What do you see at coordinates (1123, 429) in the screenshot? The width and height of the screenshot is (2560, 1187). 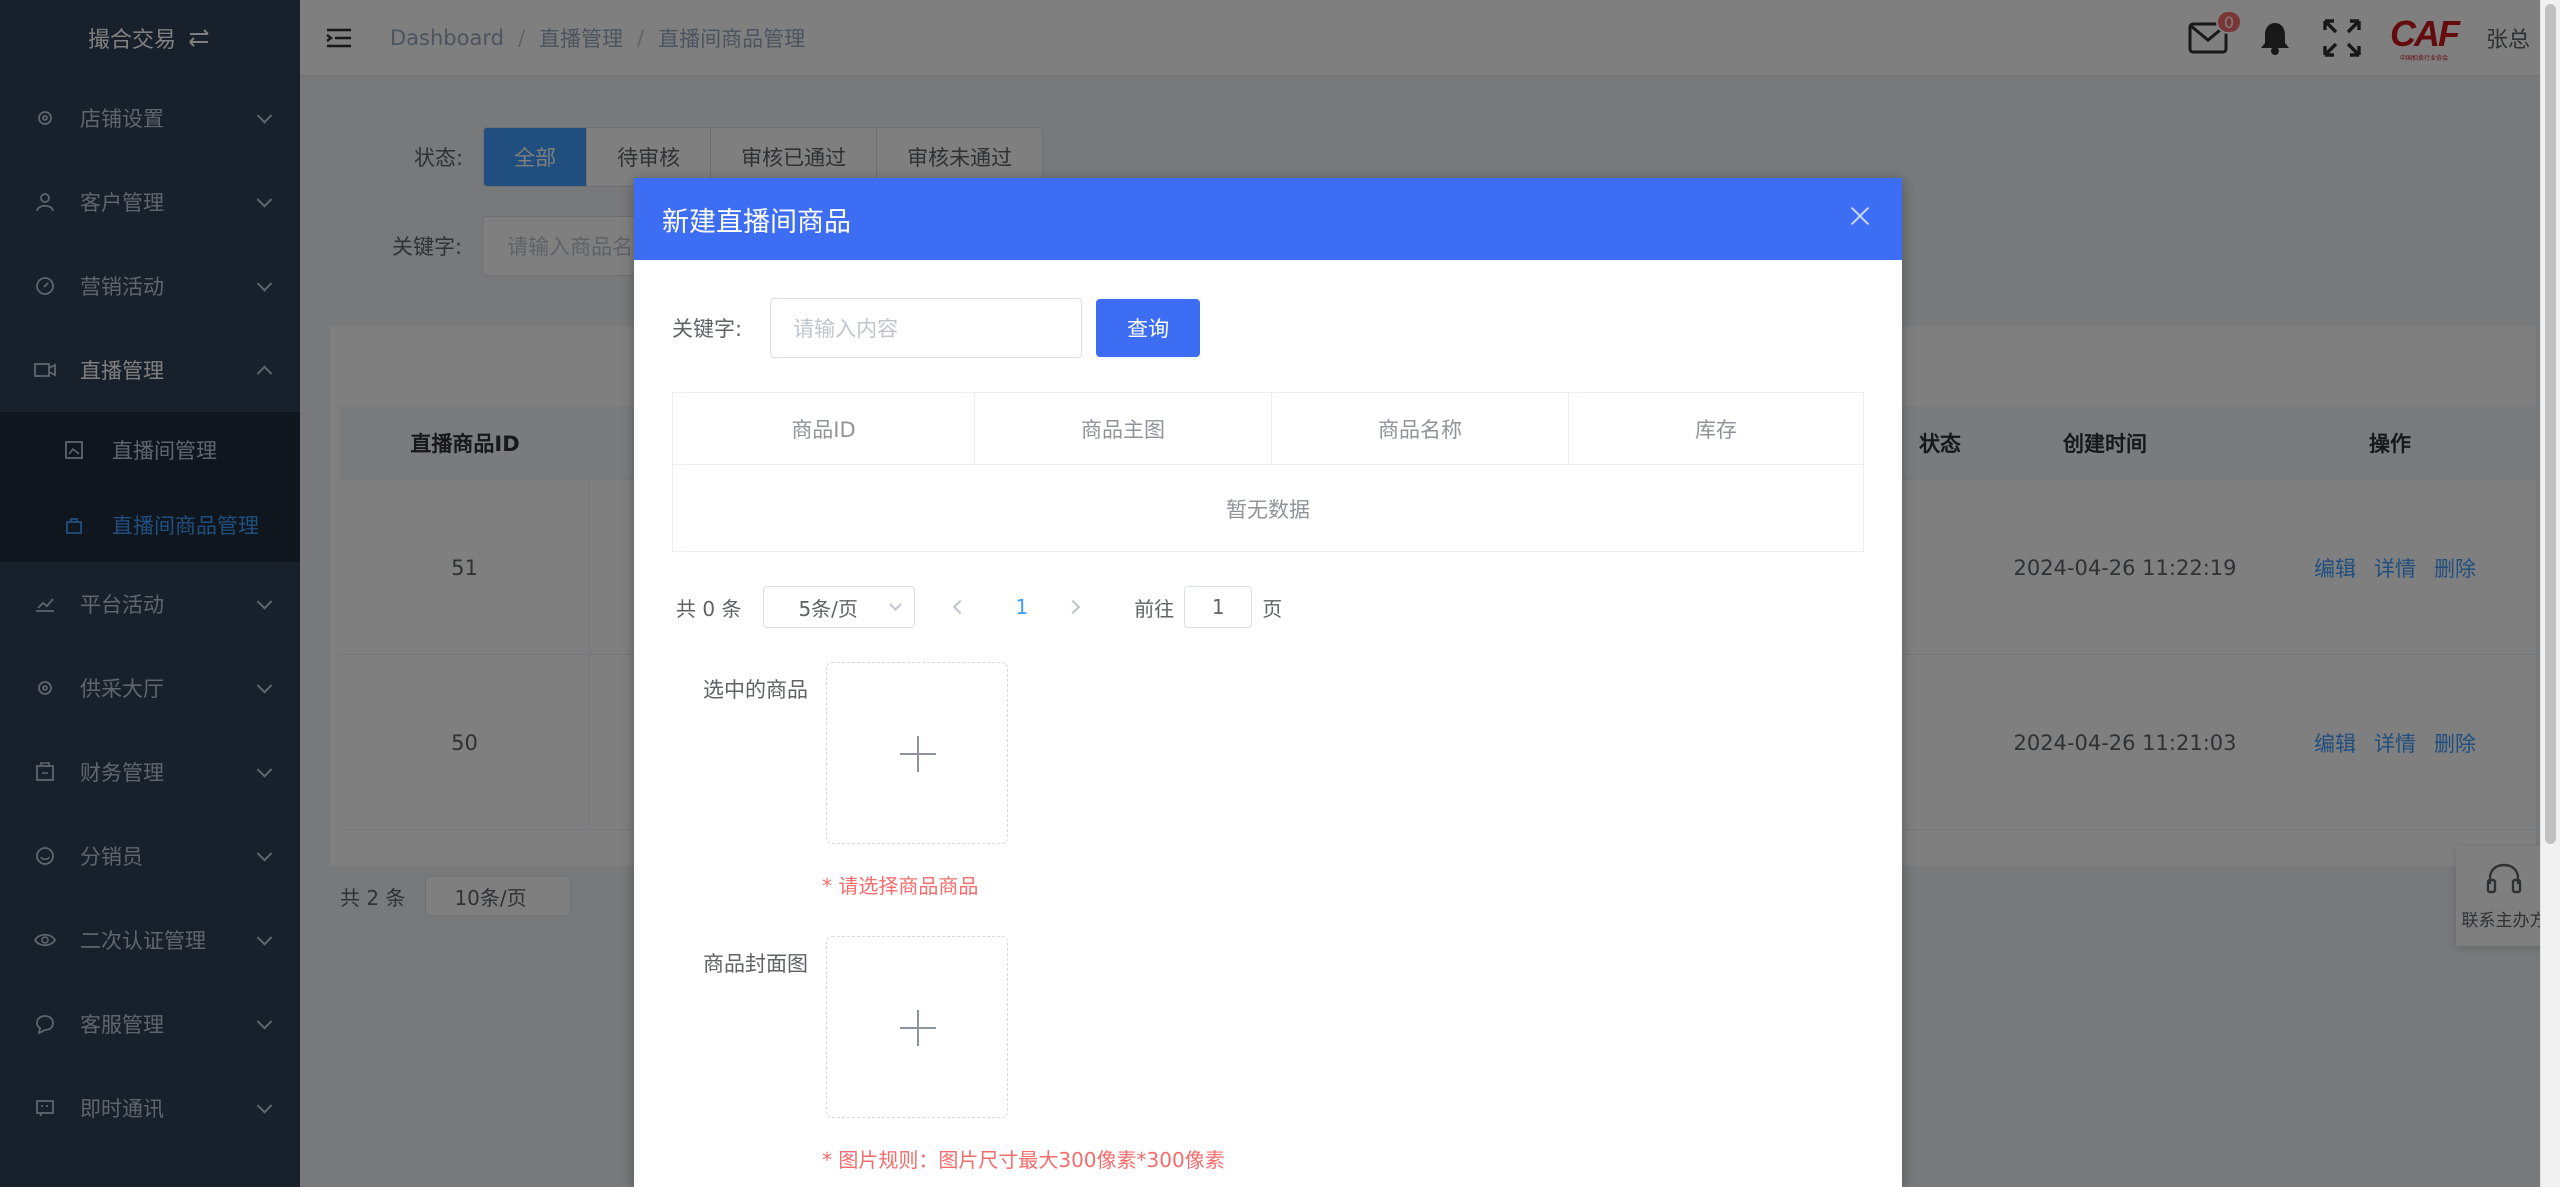 I see `dialog-col-main-image: 商品主图` at bounding box center [1123, 429].